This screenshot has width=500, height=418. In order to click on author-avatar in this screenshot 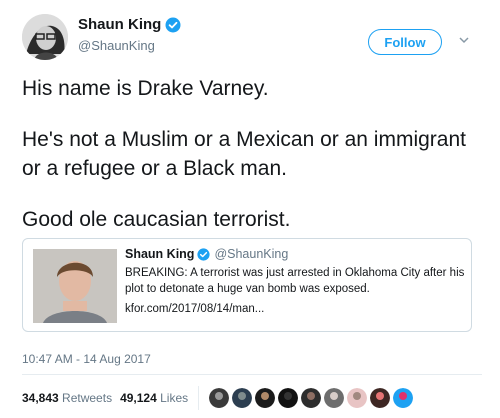, I will do `click(45, 37)`.